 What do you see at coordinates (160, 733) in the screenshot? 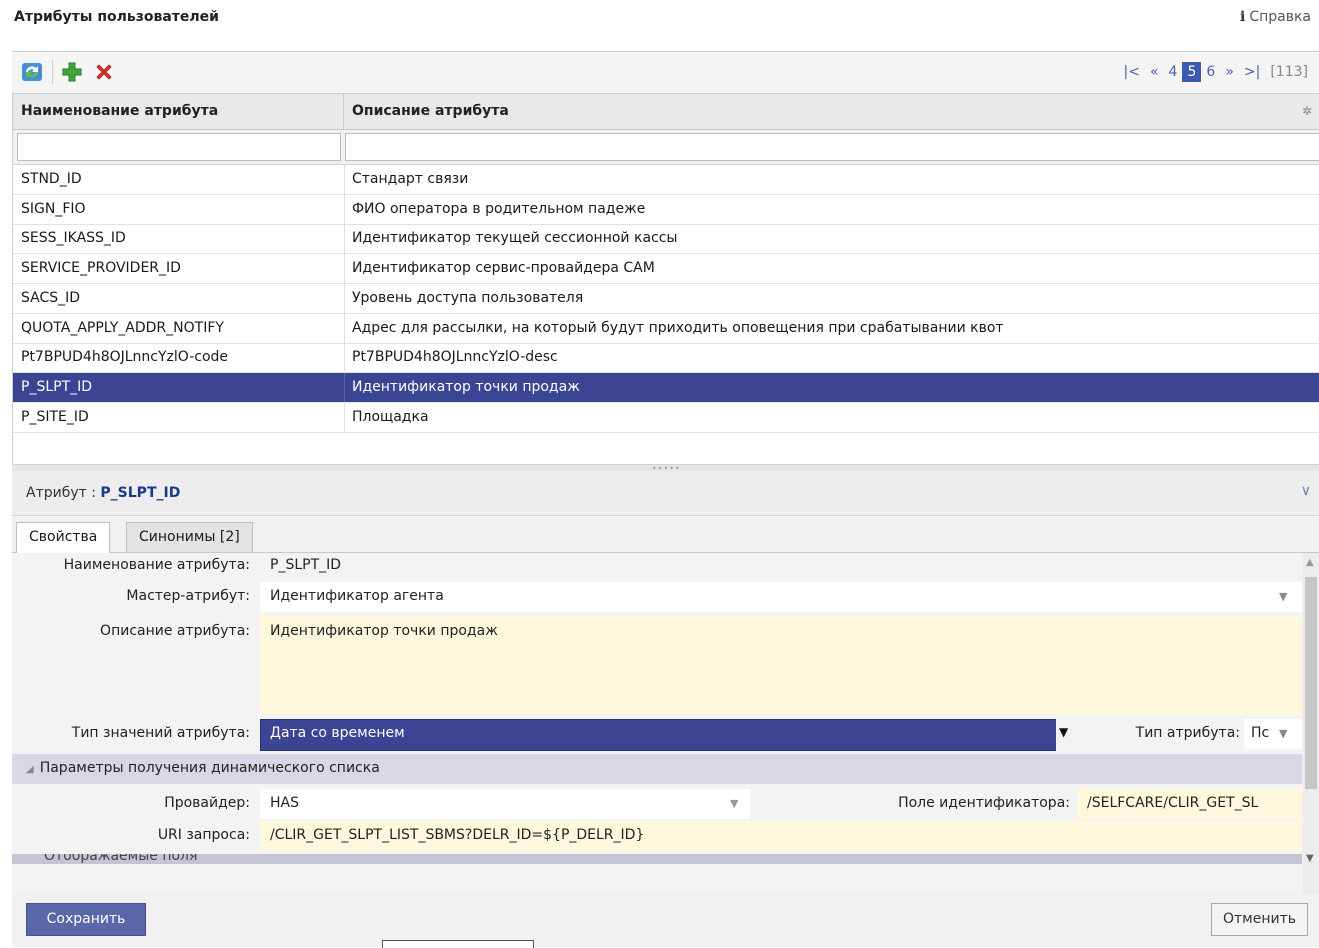
I see `value-type-label: Тип значений атрибута:` at bounding box center [160, 733].